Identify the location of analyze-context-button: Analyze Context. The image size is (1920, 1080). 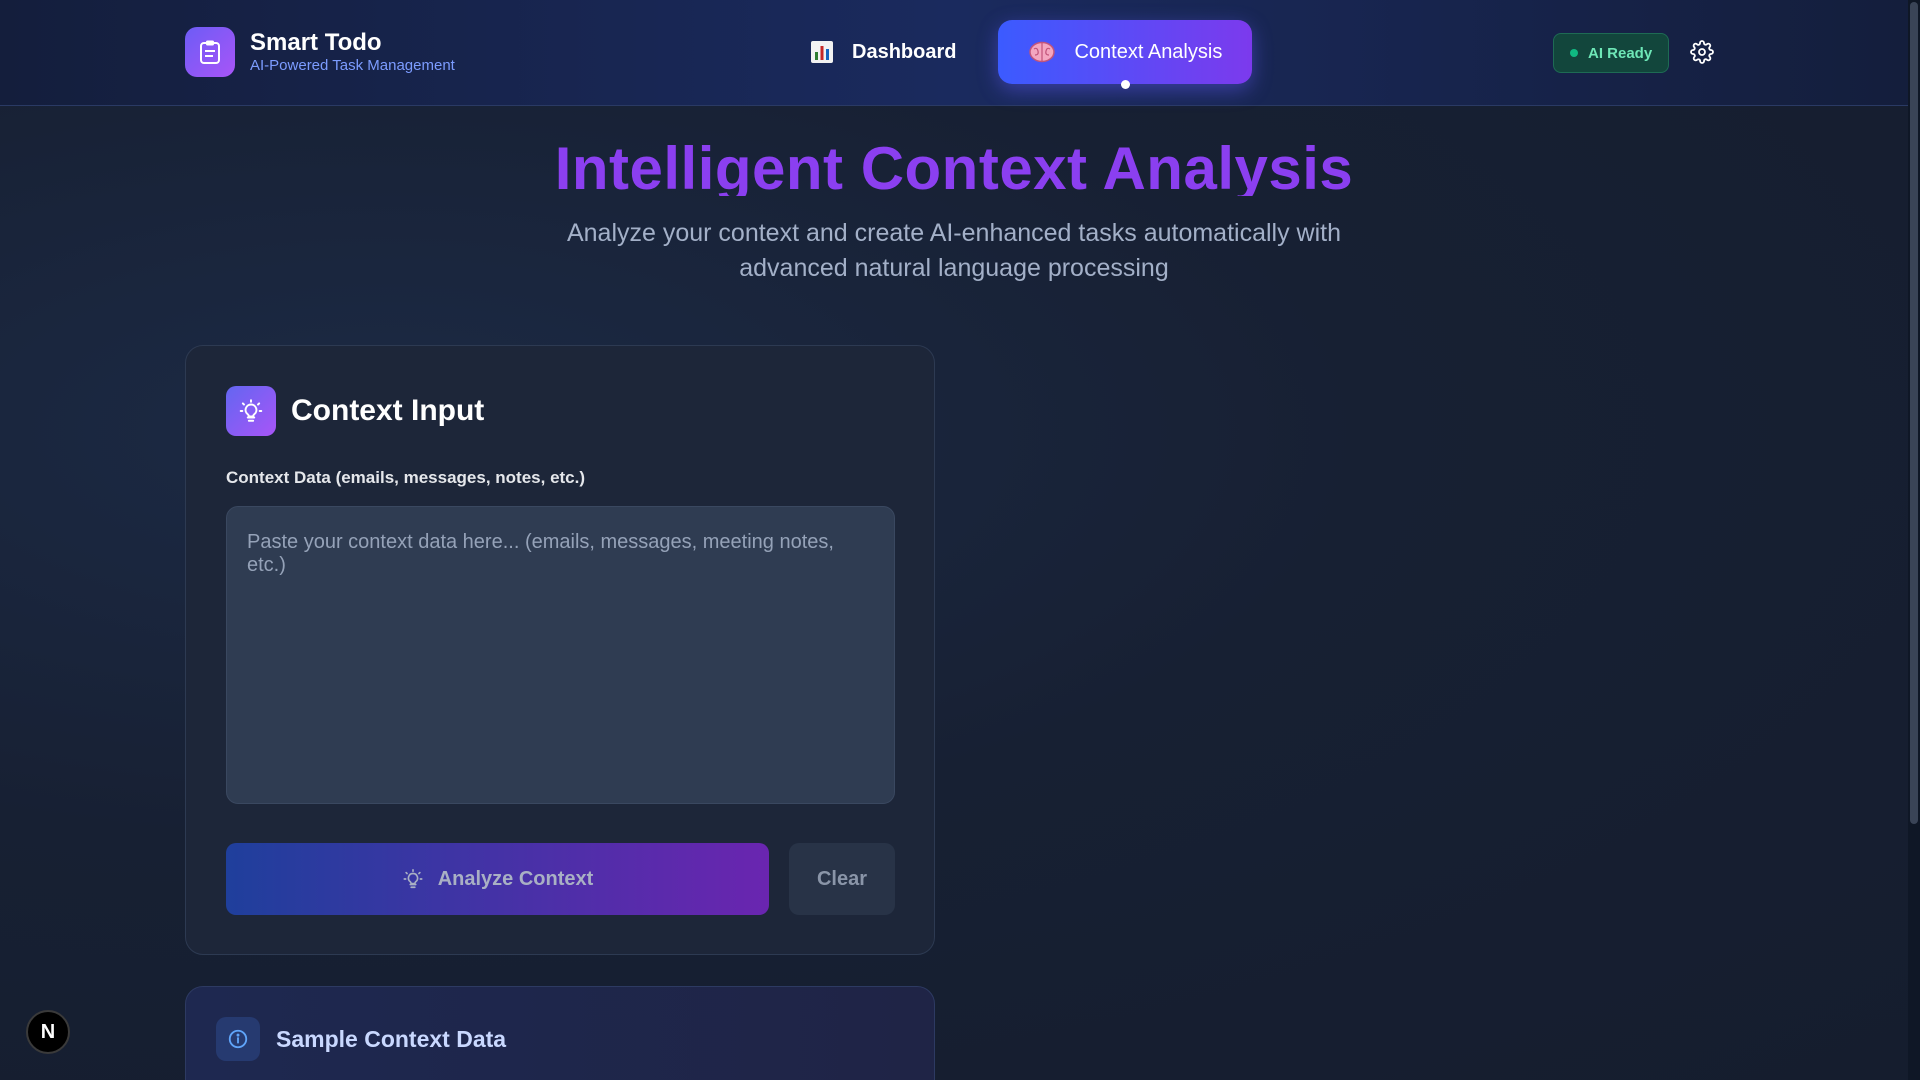
(497, 879).